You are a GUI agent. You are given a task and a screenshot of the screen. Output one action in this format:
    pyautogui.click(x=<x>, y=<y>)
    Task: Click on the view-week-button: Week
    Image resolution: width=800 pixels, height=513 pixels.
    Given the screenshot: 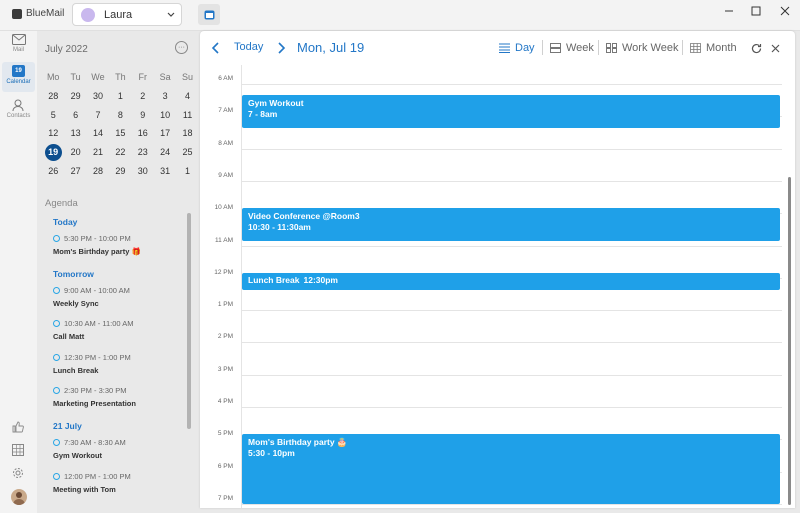 What is the action you would take?
    pyautogui.click(x=572, y=48)
    